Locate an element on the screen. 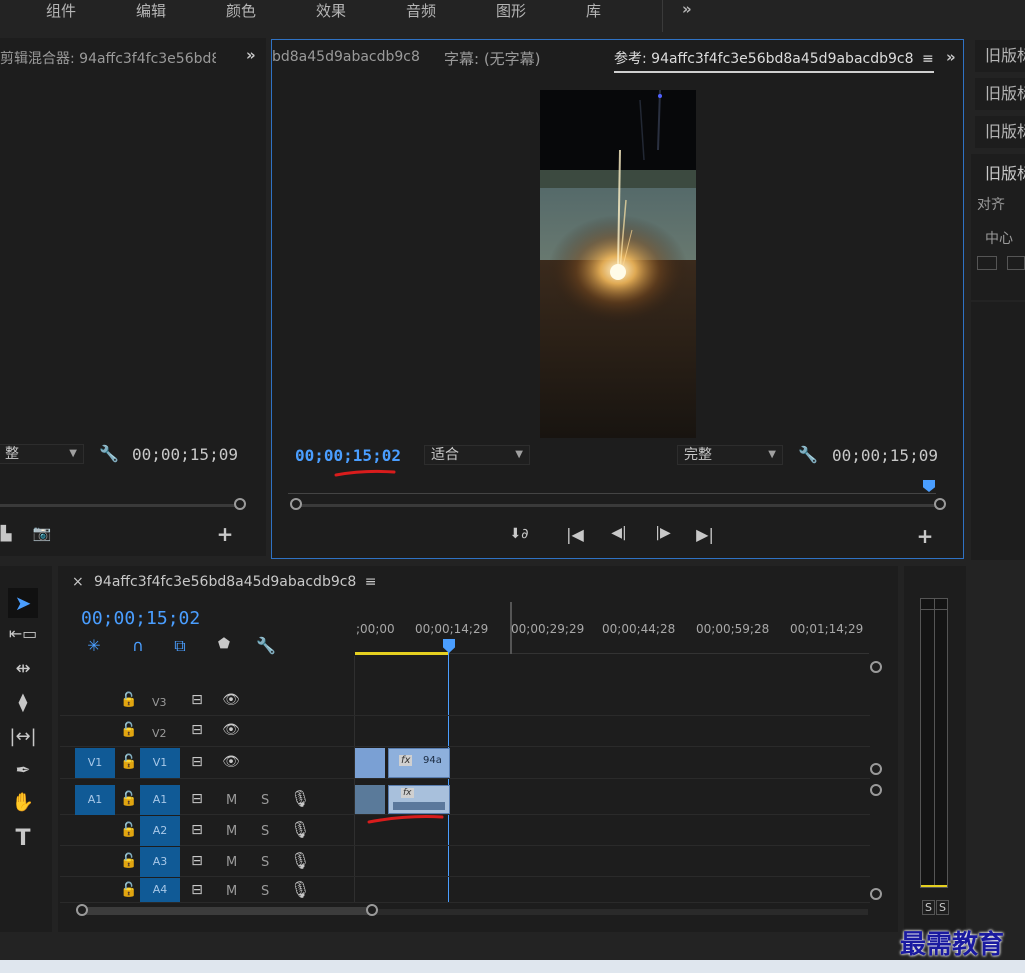 This screenshot has width=1025, height=973. nest-icon: ✳ is located at coordinates (94, 645).